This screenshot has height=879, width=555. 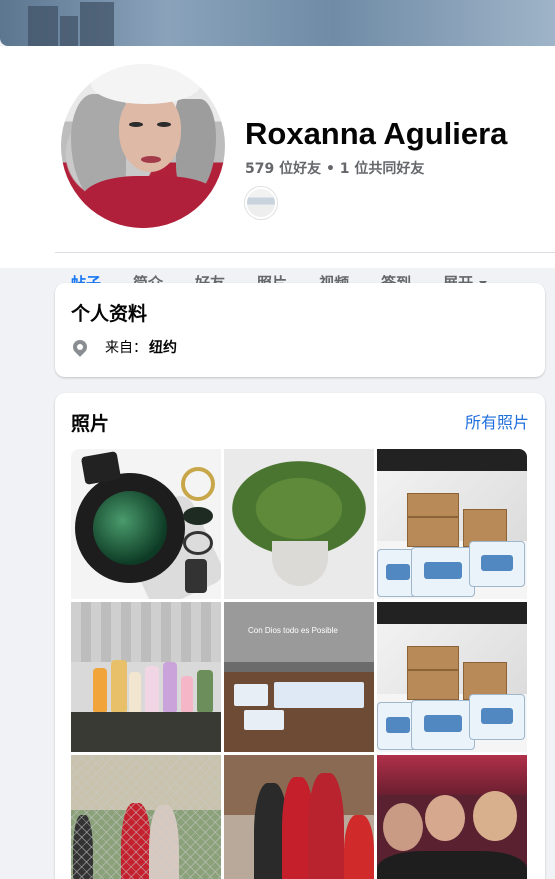 What do you see at coordinates (80, 347) in the screenshot?
I see `map-pin-icon` at bounding box center [80, 347].